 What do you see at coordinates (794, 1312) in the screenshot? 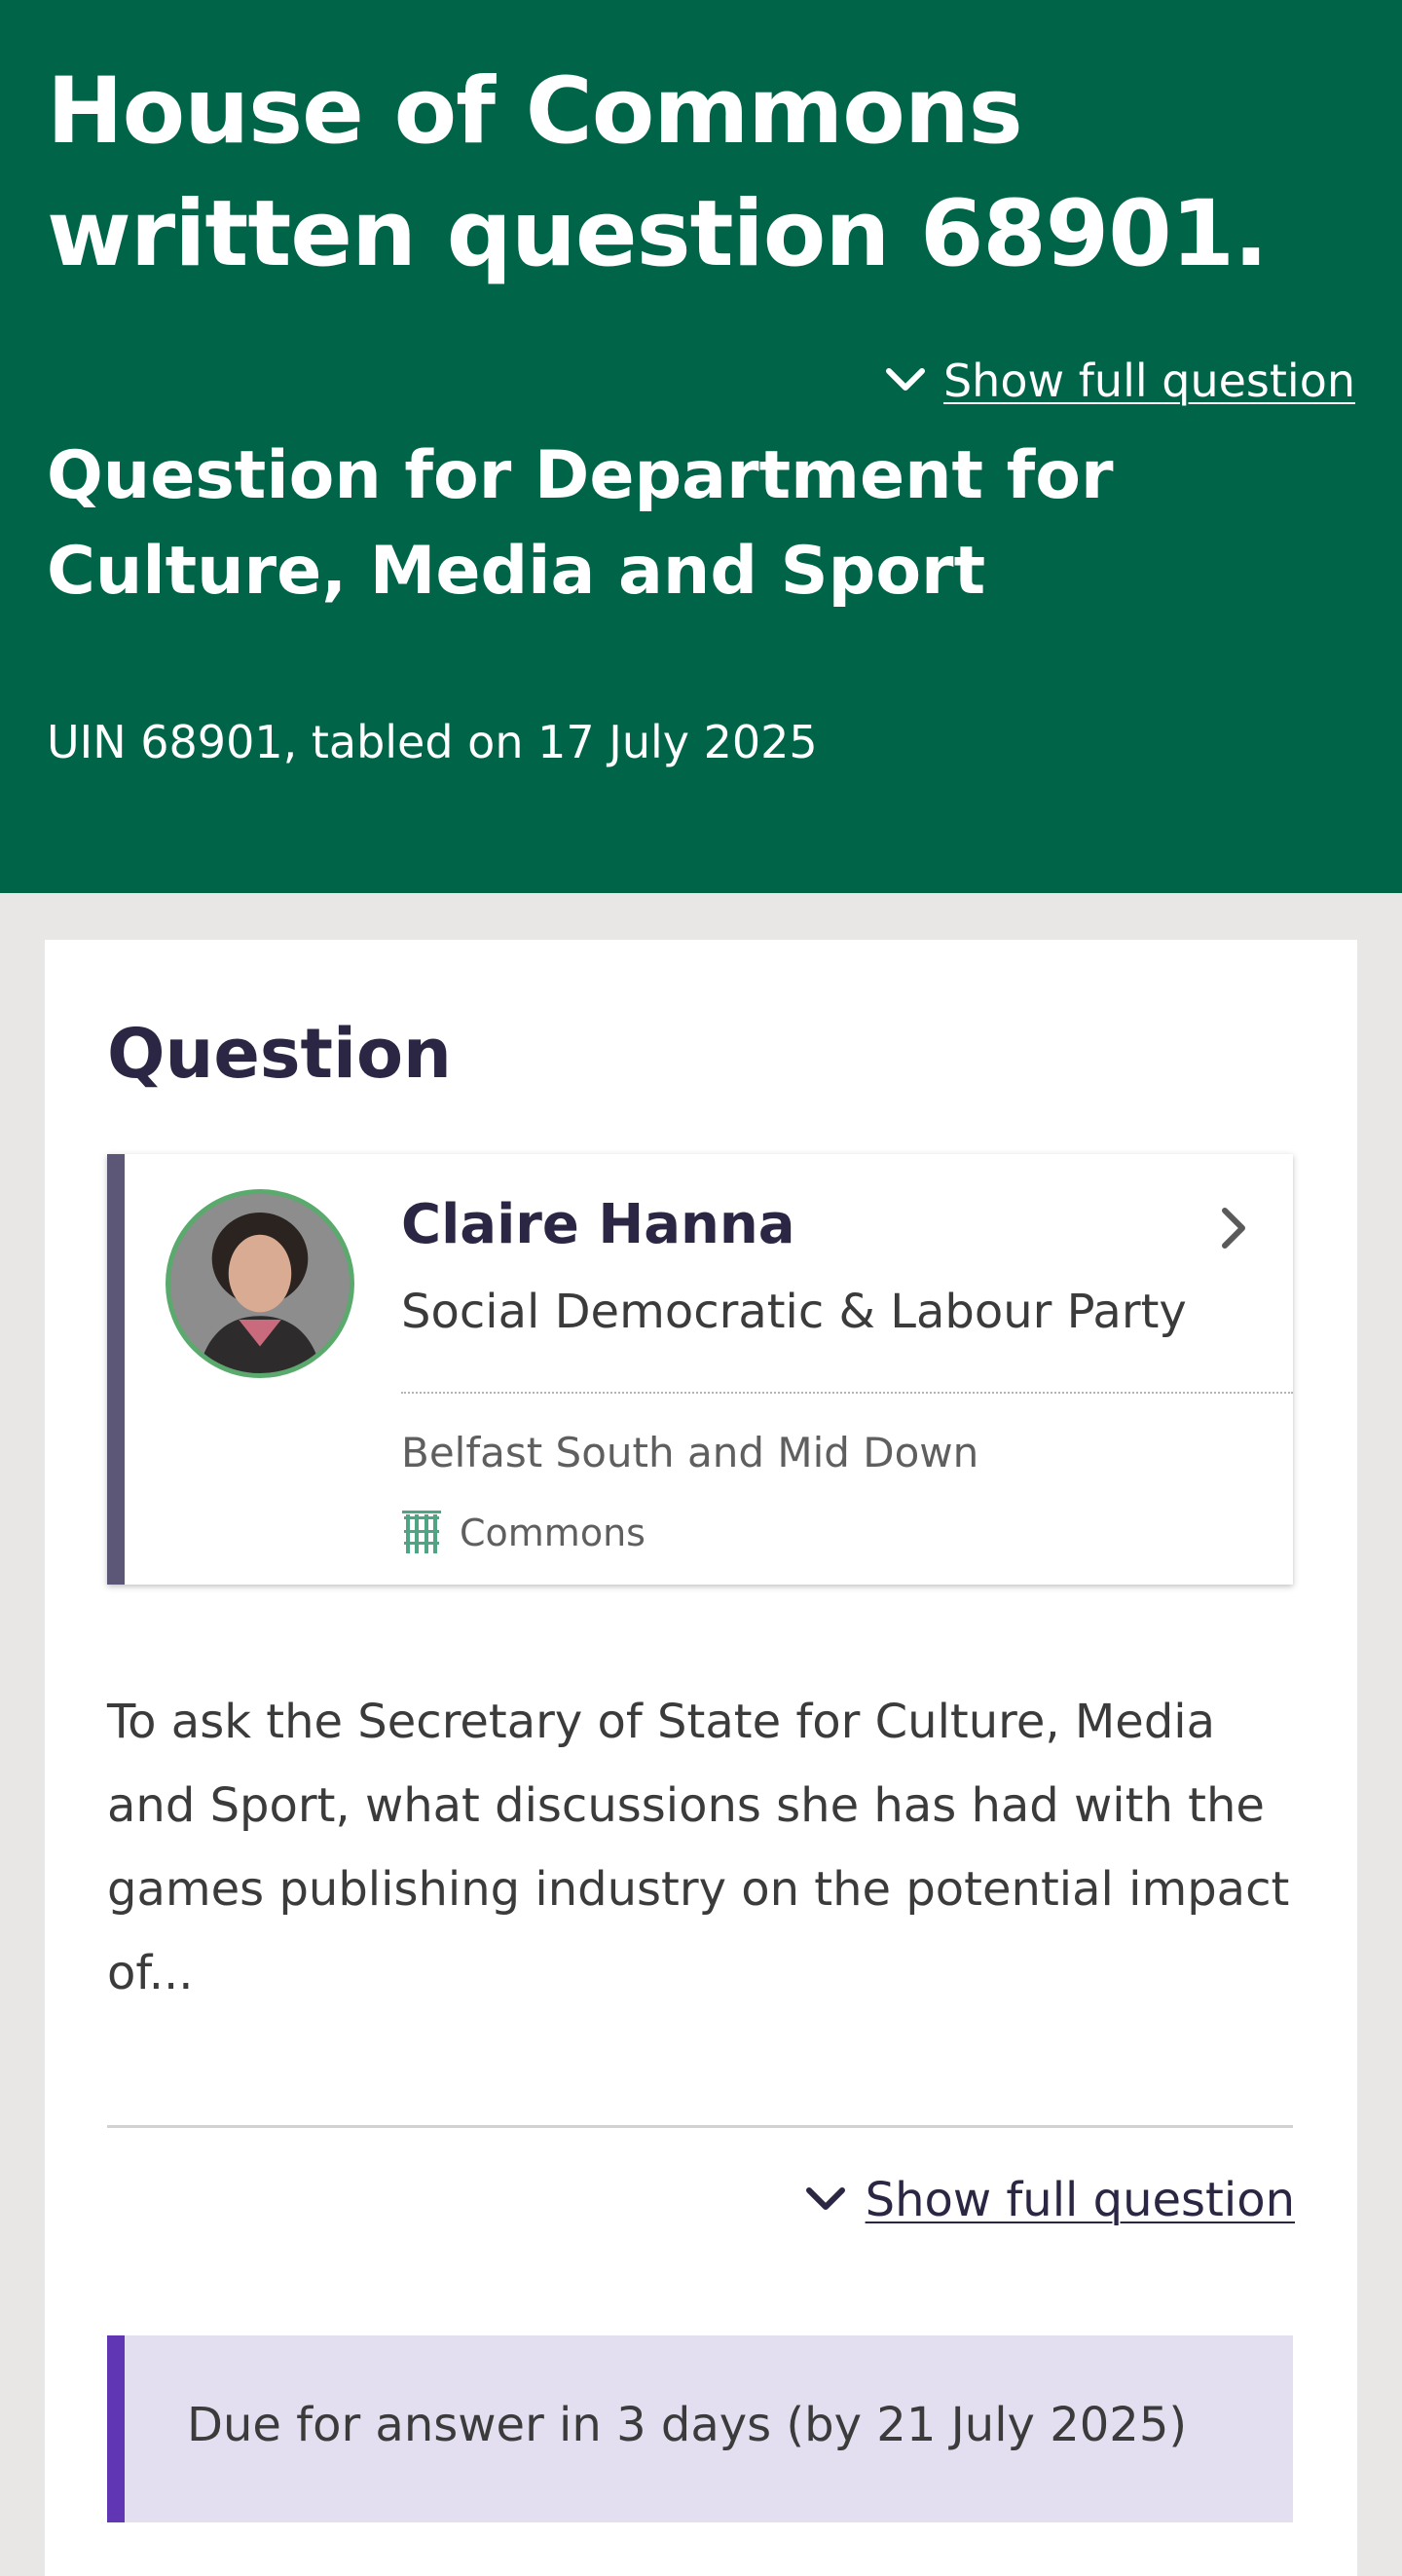
I see `member-party: Social Democratic & Labour Party` at bounding box center [794, 1312].